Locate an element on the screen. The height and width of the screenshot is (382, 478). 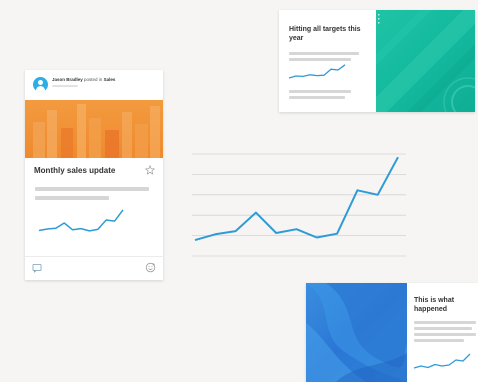
main-line-chart is located at coordinates (299, 205).